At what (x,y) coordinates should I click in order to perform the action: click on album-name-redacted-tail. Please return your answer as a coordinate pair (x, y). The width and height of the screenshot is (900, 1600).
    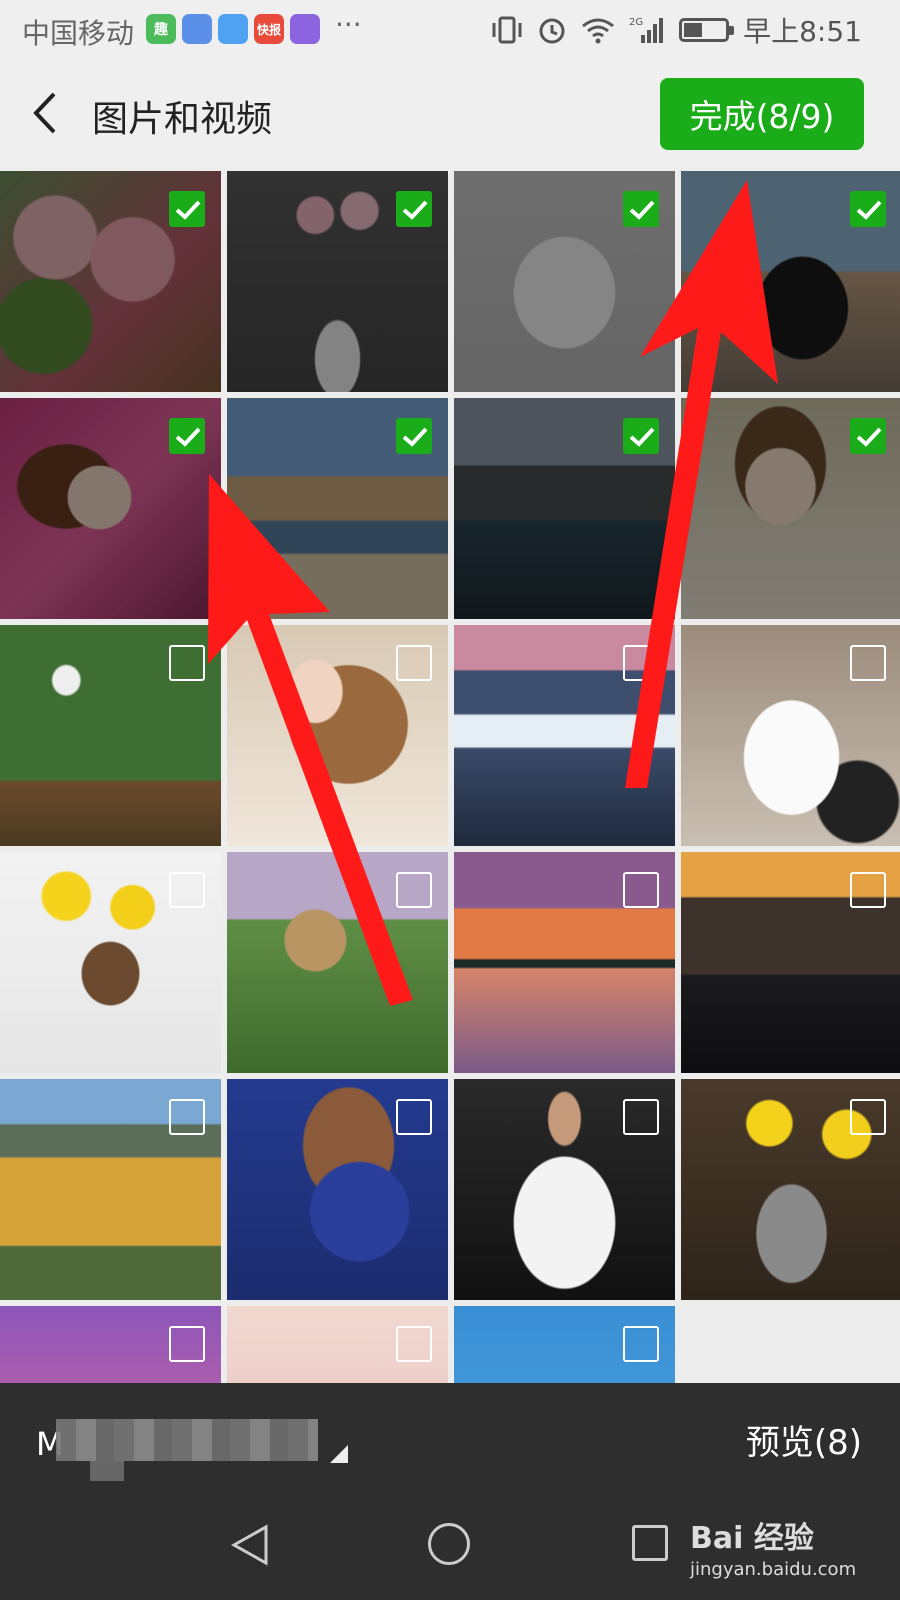
    Looking at the image, I should click on (107, 1471).